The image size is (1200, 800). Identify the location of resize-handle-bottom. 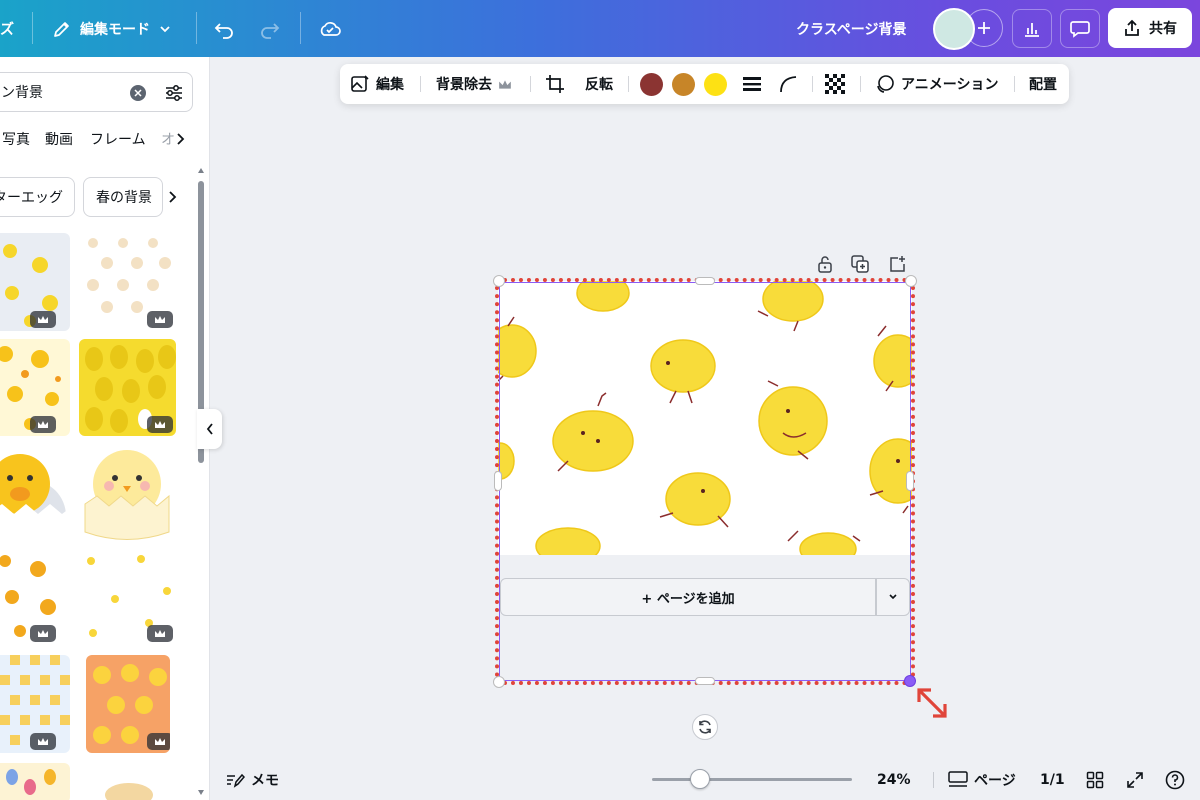
(705, 681).